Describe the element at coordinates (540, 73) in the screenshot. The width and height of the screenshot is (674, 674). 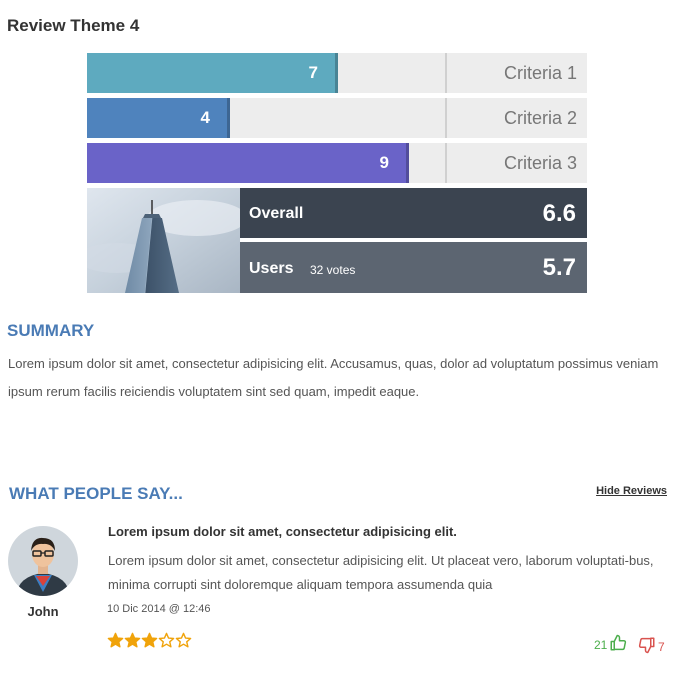
I see `criteria-label: Criteria 1` at that location.